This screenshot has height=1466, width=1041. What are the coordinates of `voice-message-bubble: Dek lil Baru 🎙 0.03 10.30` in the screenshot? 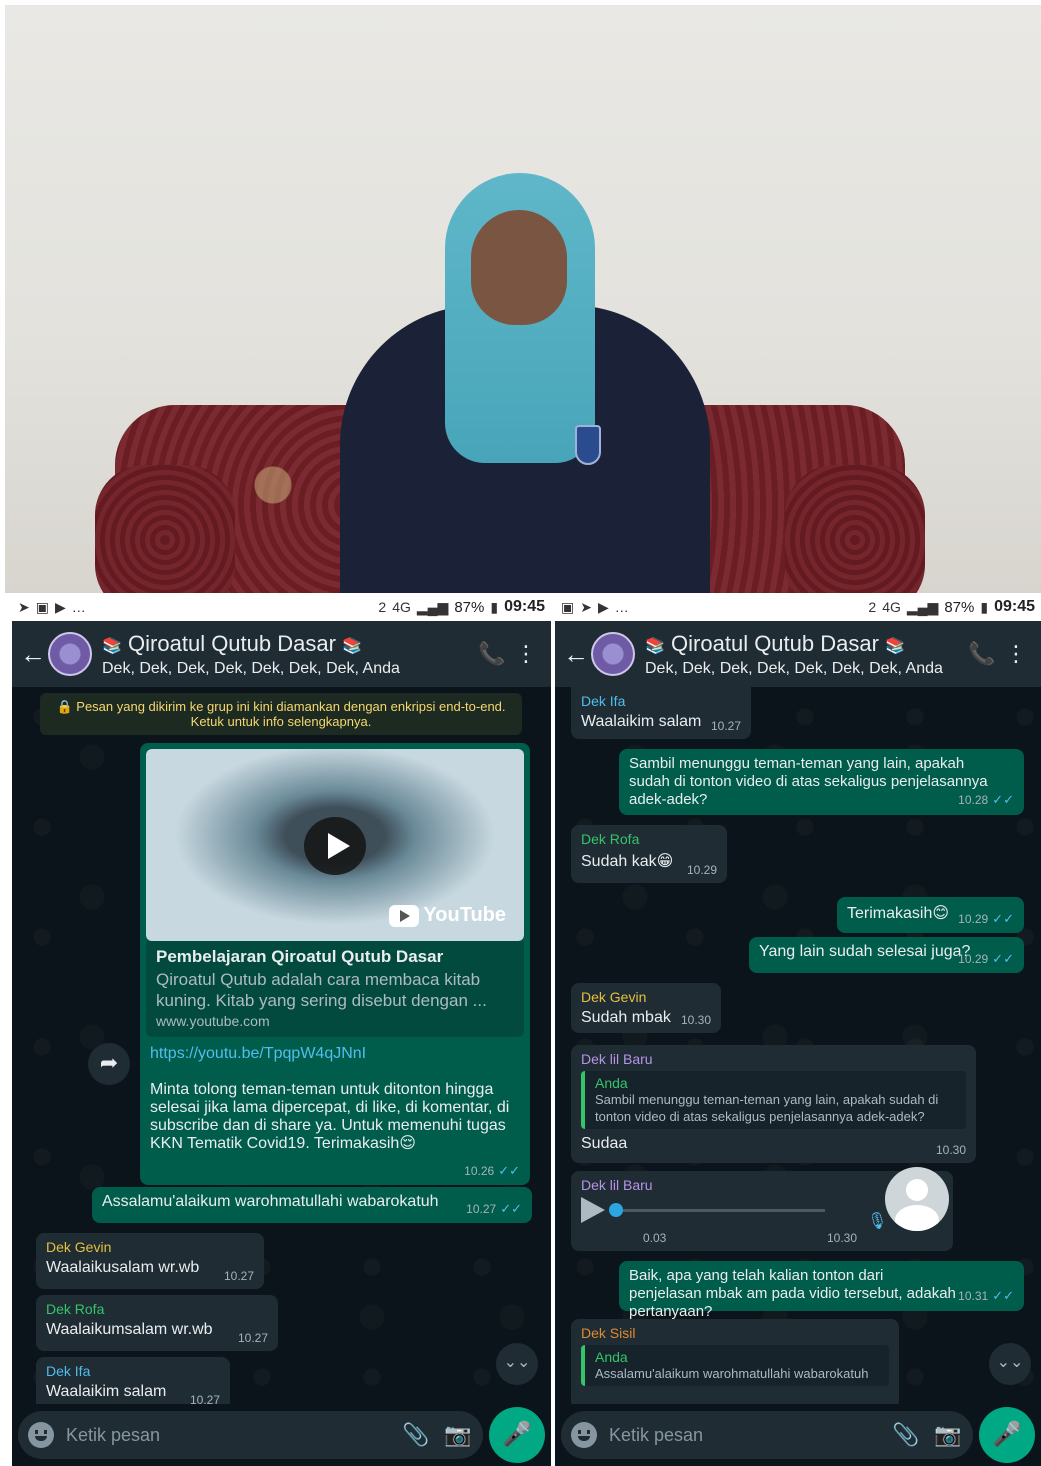 It's located at (762, 1209).